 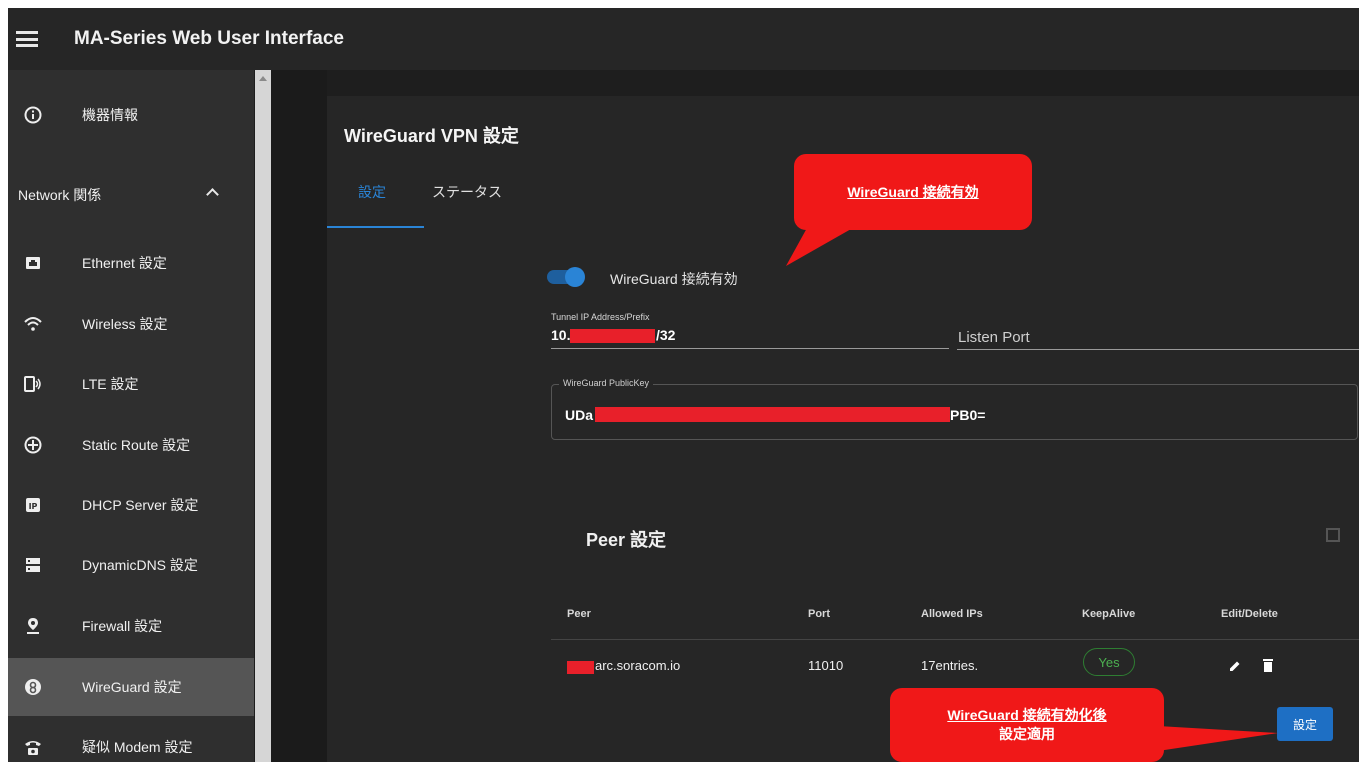 What do you see at coordinates (606, 383) in the screenshot?
I see `public-key-label: WireGuard PublicKey` at bounding box center [606, 383].